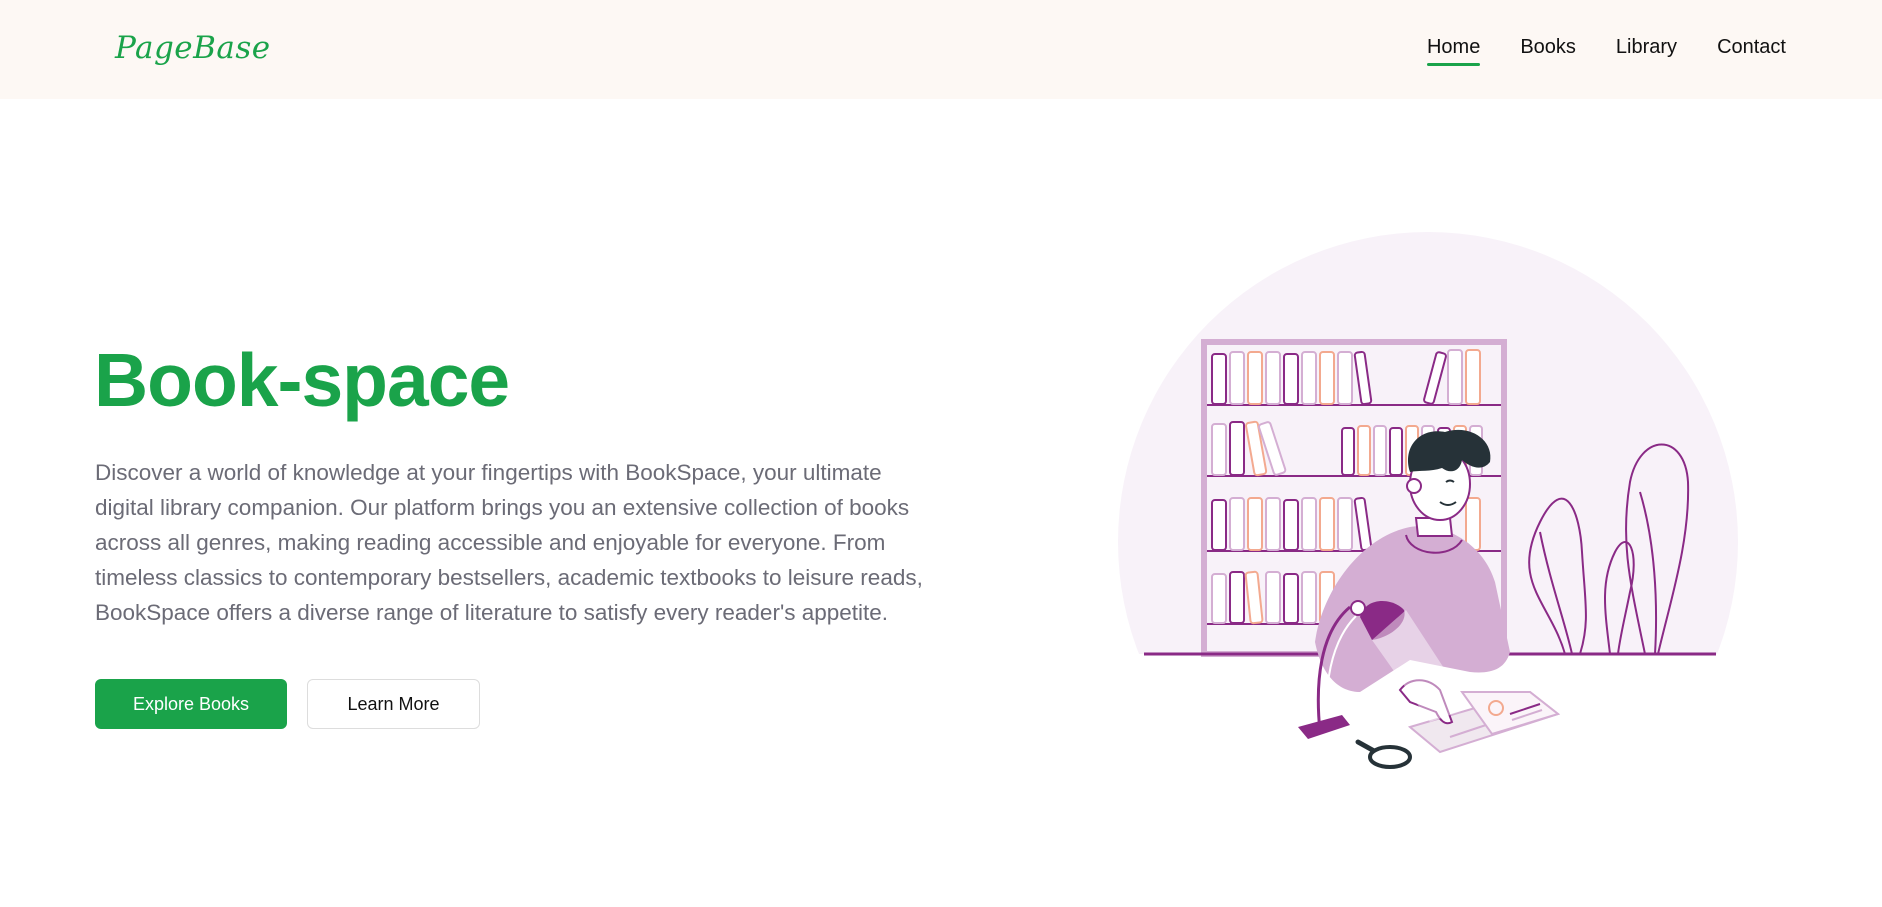 This screenshot has width=1882, height=907. What do you see at coordinates (1606, 51) in the screenshot?
I see `main-nav: Home Books Library Contact` at bounding box center [1606, 51].